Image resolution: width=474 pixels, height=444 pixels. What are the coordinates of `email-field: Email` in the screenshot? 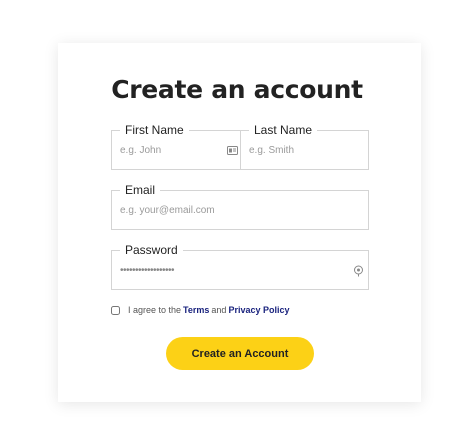 It's located at (240, 206).